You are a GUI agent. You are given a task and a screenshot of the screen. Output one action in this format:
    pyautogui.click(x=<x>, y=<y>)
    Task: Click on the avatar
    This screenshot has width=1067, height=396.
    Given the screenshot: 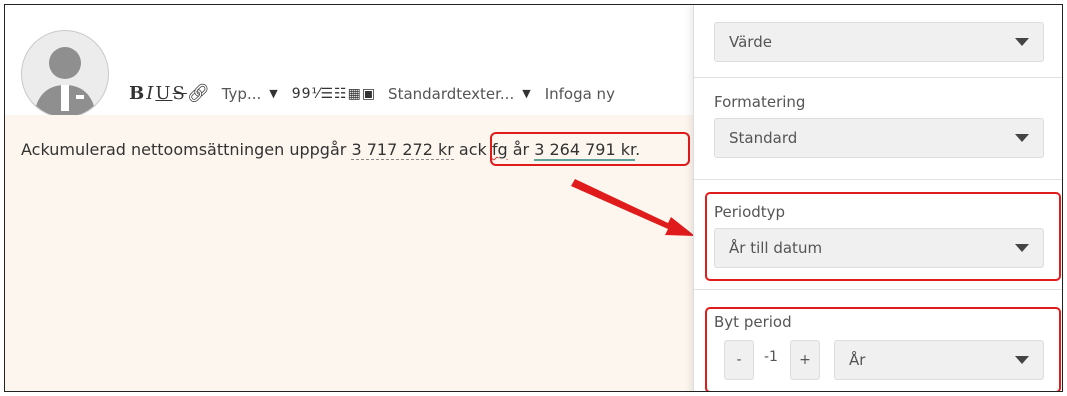 What is the action you would take?
    pyautogui.click(x=65, y=74)
    